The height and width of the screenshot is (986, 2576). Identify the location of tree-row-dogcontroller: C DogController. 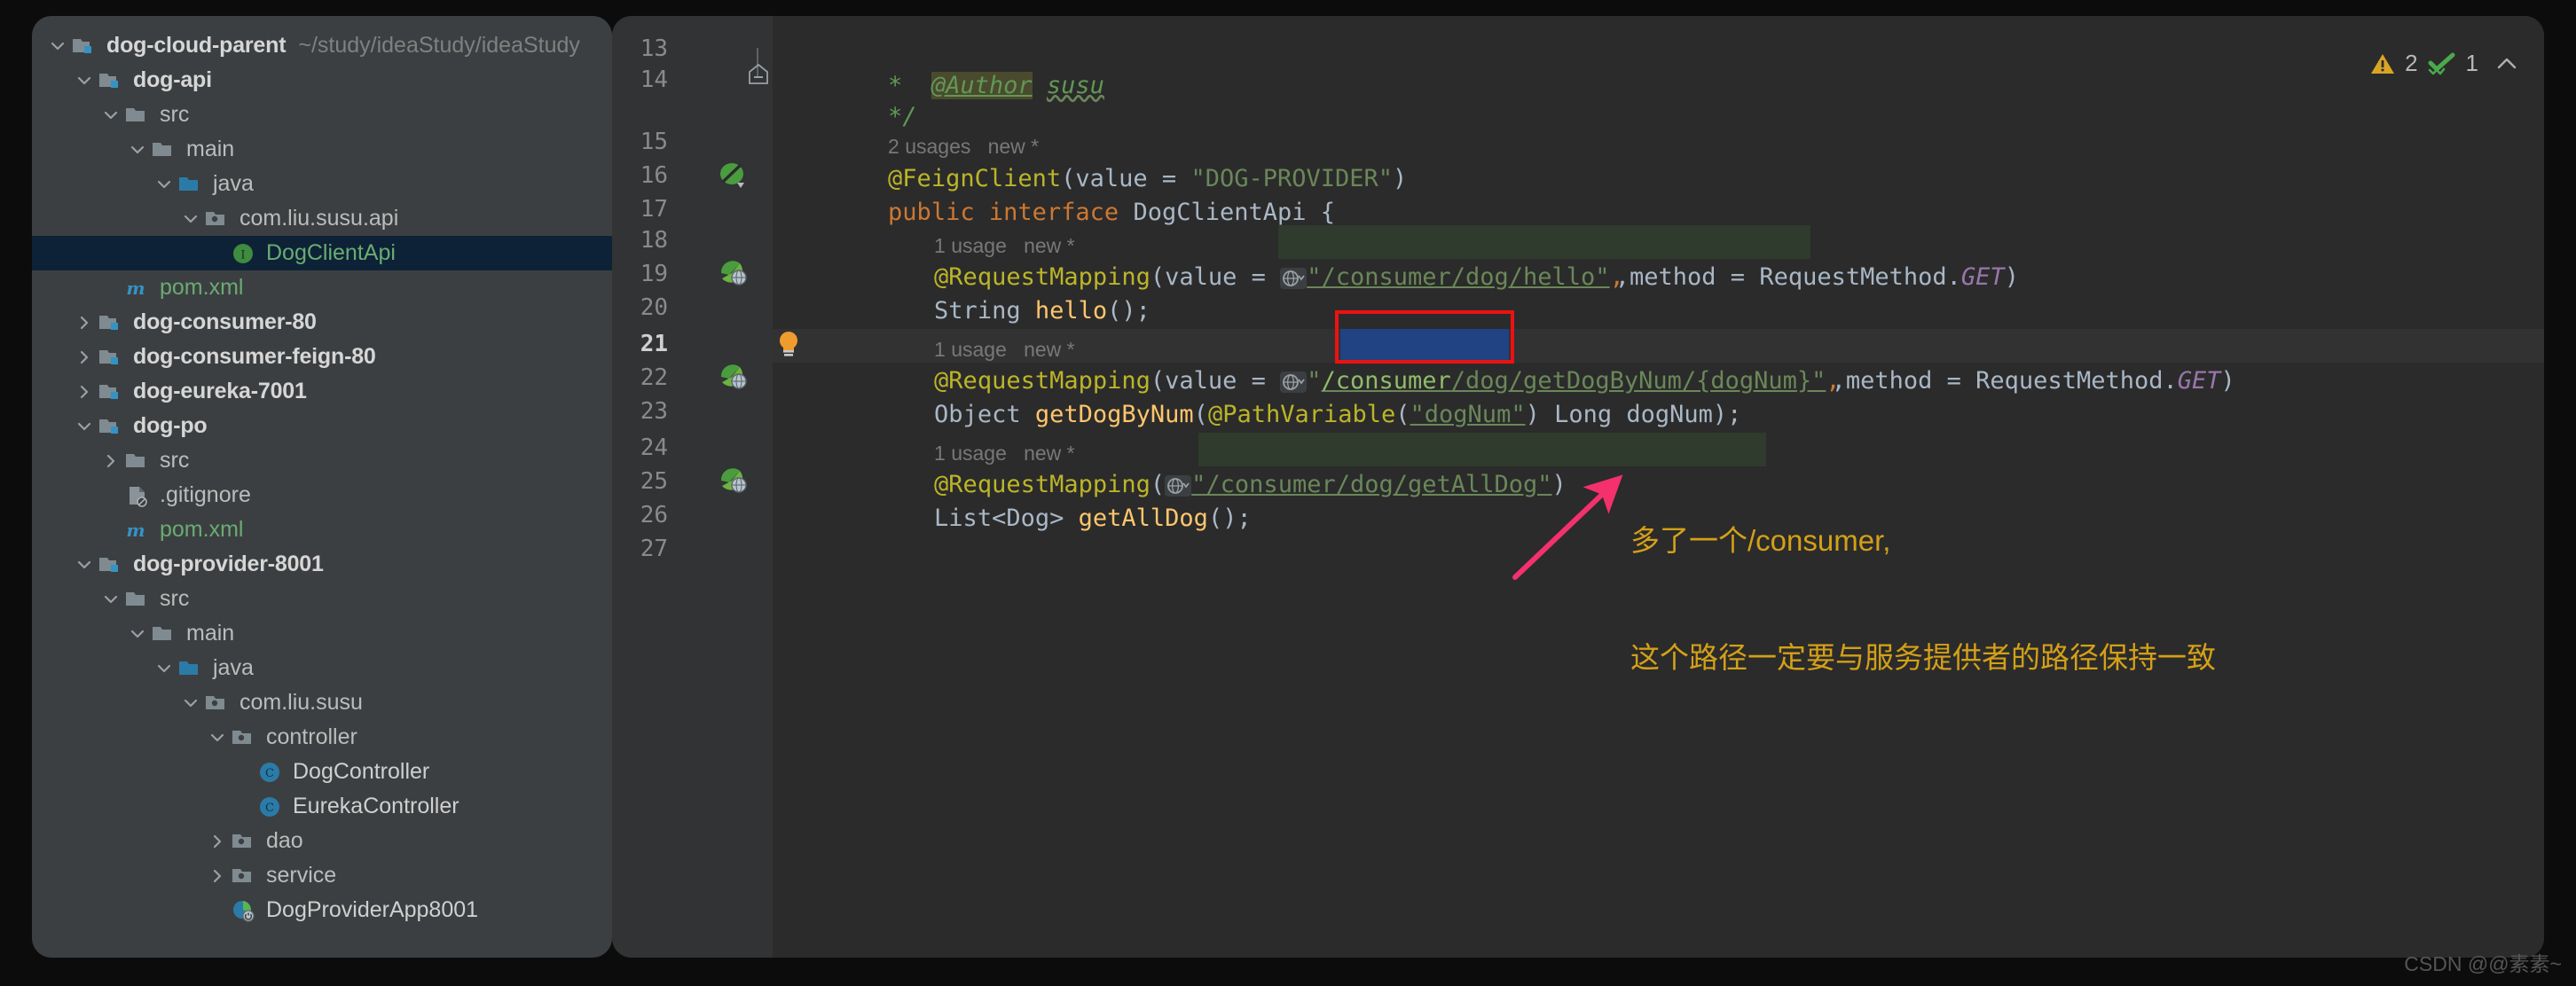
(322, 772).